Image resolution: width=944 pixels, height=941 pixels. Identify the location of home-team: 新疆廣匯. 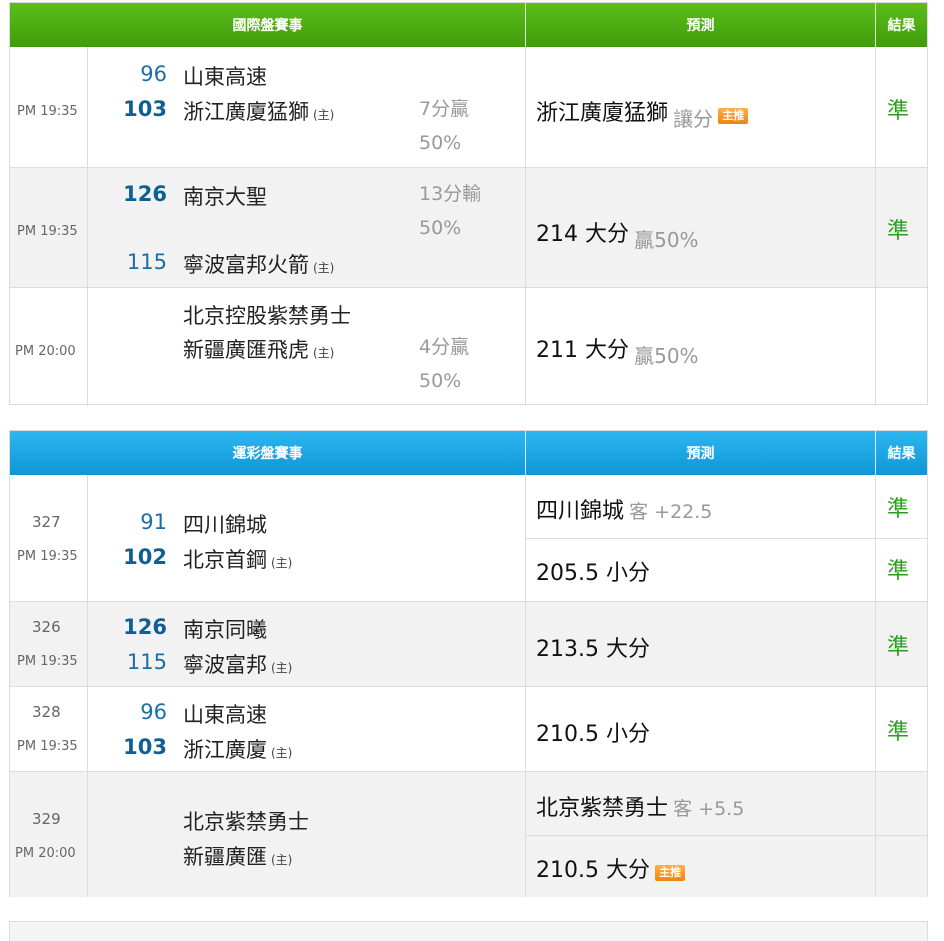
(225, 857).